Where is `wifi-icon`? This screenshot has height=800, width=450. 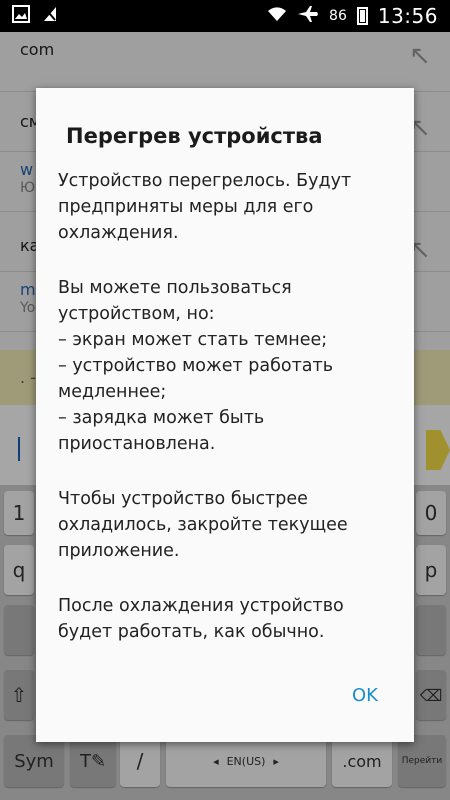 wifi-icon is located at coordinates (277, 16).